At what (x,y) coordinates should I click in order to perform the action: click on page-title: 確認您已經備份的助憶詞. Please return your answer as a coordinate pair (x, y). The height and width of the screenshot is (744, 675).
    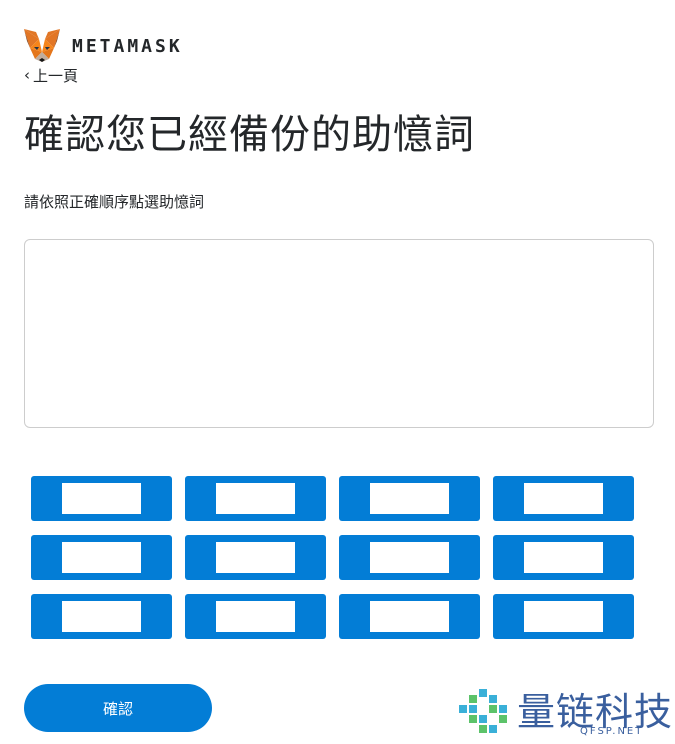
    Looking at the image, I should click on (249, 135).